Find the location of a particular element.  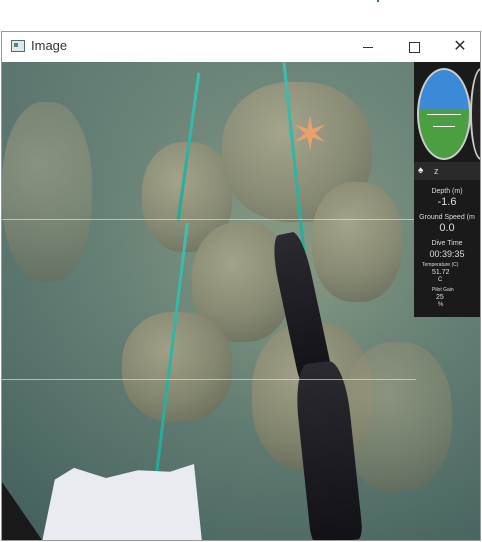

depth-label: Depth (m) is located at coordinates (447, 191).